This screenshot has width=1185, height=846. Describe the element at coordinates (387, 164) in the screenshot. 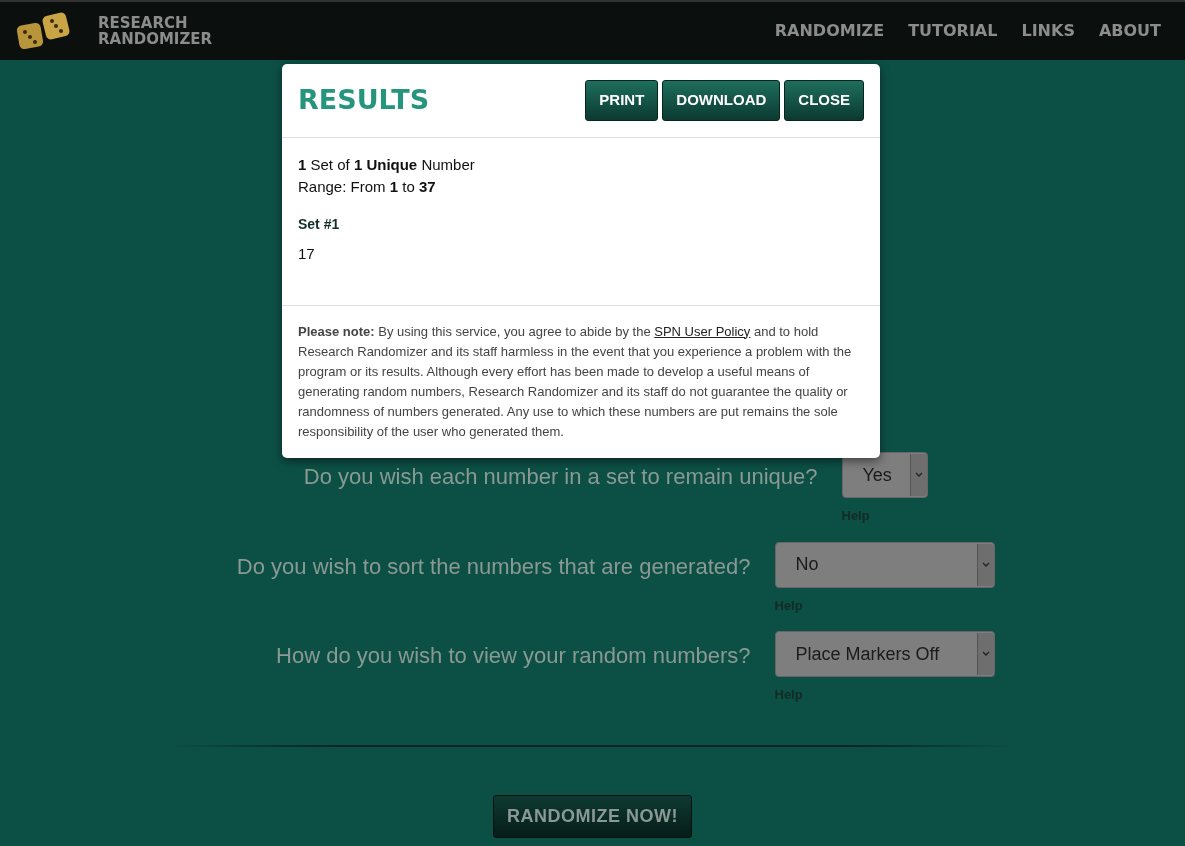

I see `summary-line: 1 Set of 1 Unique Number` at that location.